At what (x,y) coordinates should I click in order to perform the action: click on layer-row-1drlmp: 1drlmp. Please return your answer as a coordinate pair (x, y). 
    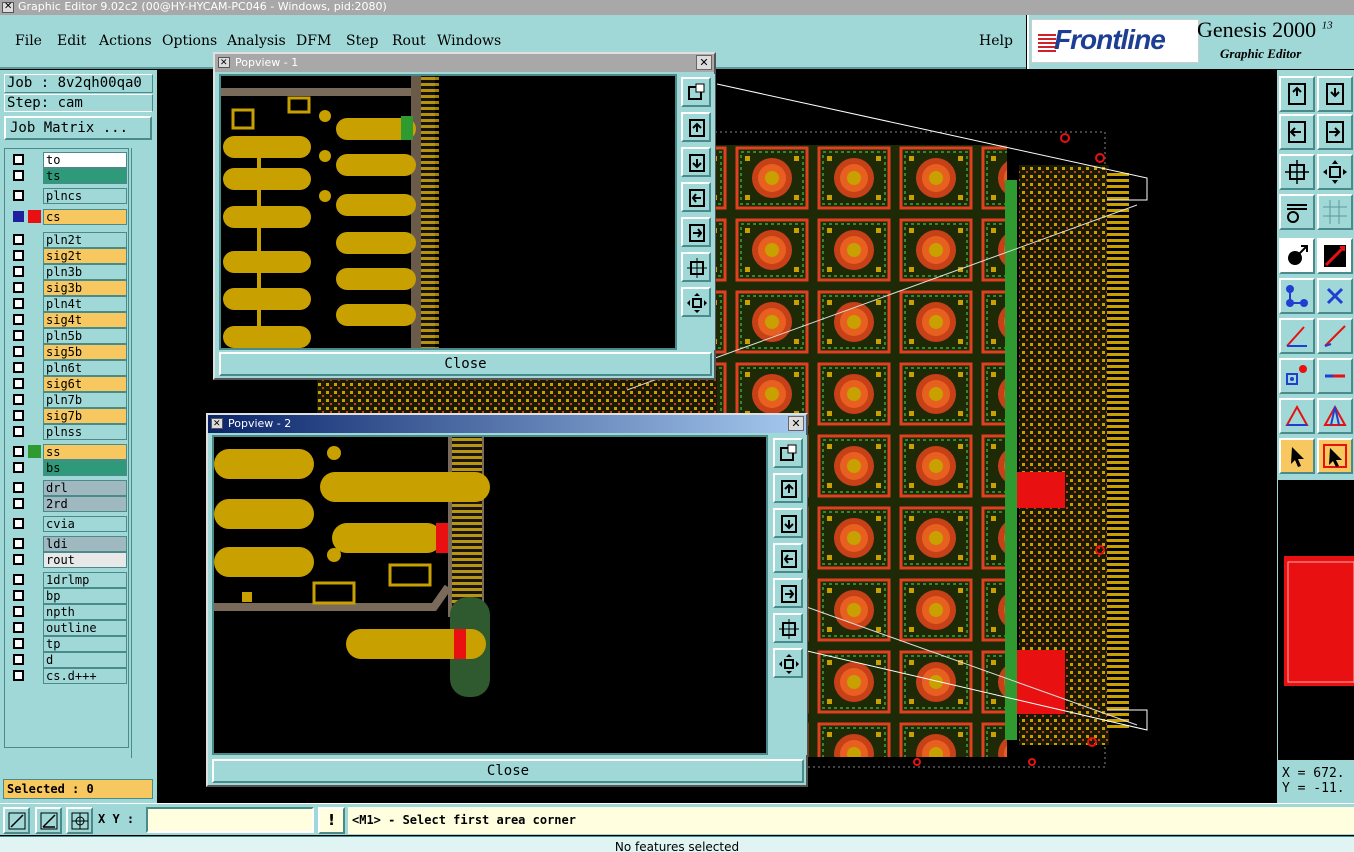
    Looking at the image, I should click on (67, 580).